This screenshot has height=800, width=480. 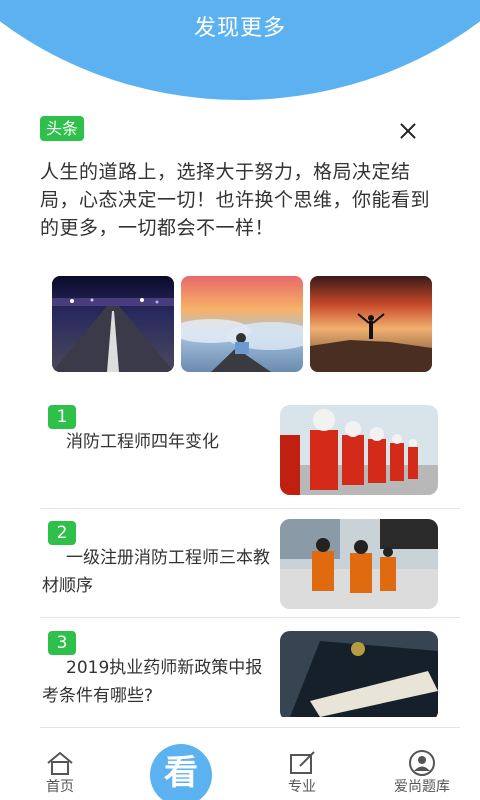 I want to click on article-title: 2019执业药师新政策中报考条件有哪些?, so click(x=160, y=682).